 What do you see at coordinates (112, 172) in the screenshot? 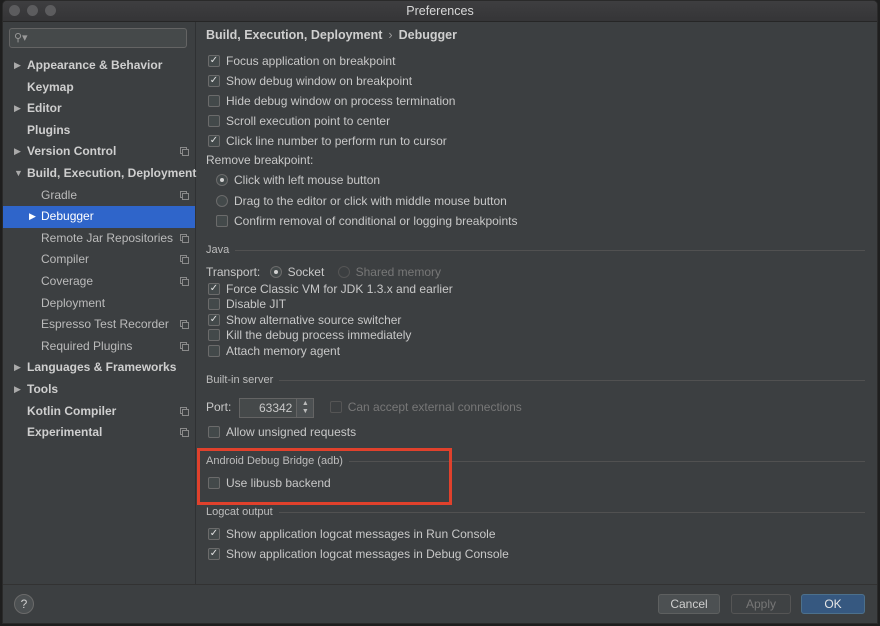
I see `sidebar-item-label: Build, Execution, Deployment` at bounding box center [112, 172].